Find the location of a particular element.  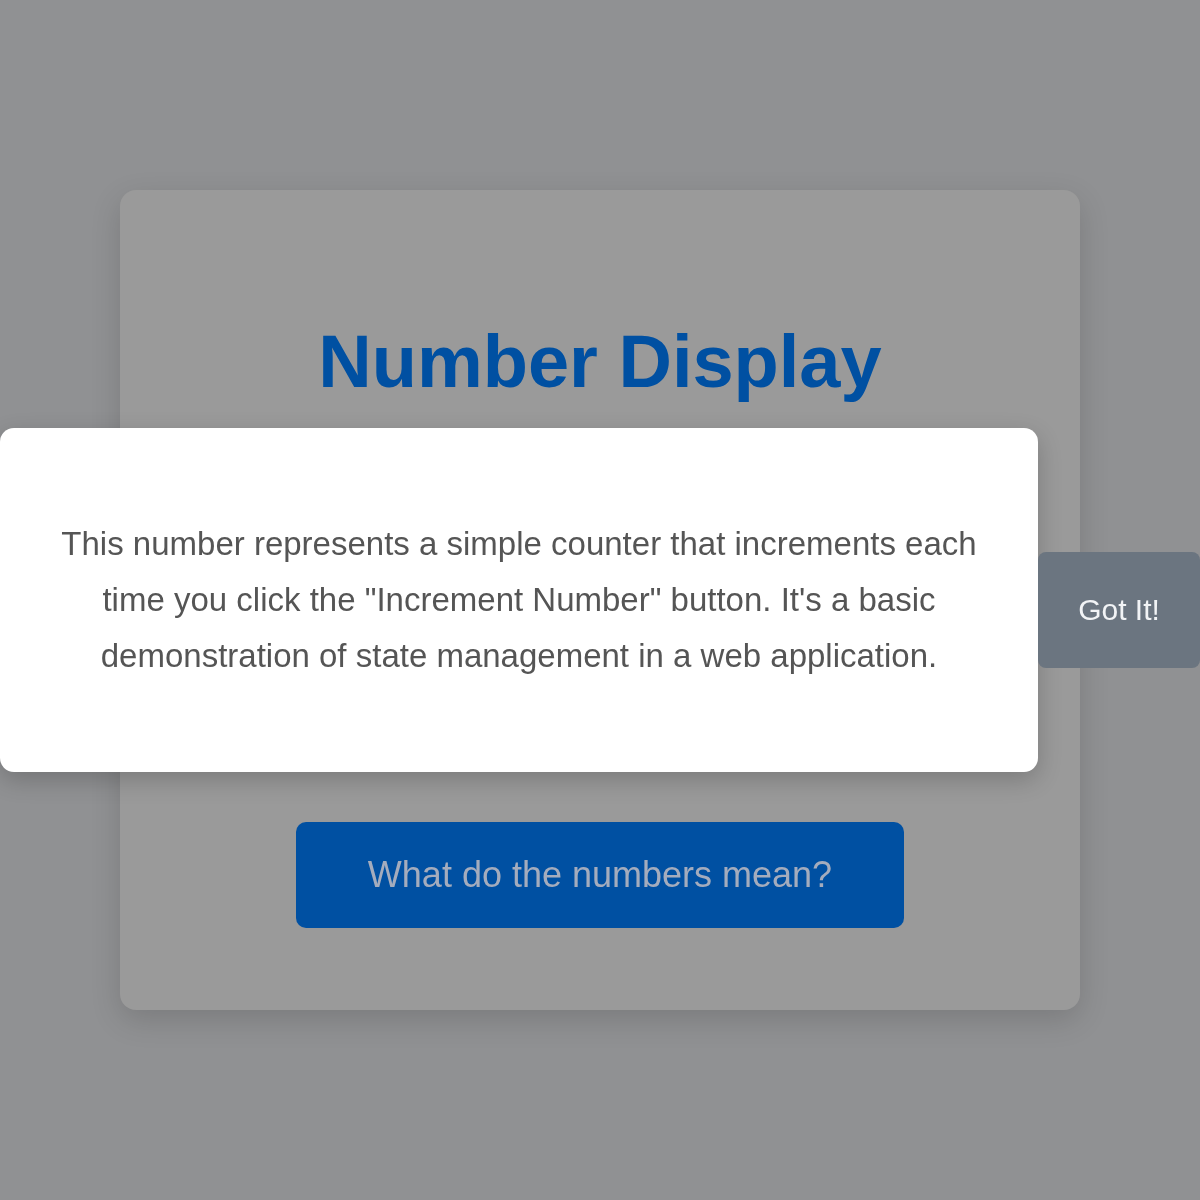

dialog-text: This number represents a simple counter that increments each time you click the "Increment Number" button. It's a basic demonstration of state management in a web application. is located at coordinates (519, 600).